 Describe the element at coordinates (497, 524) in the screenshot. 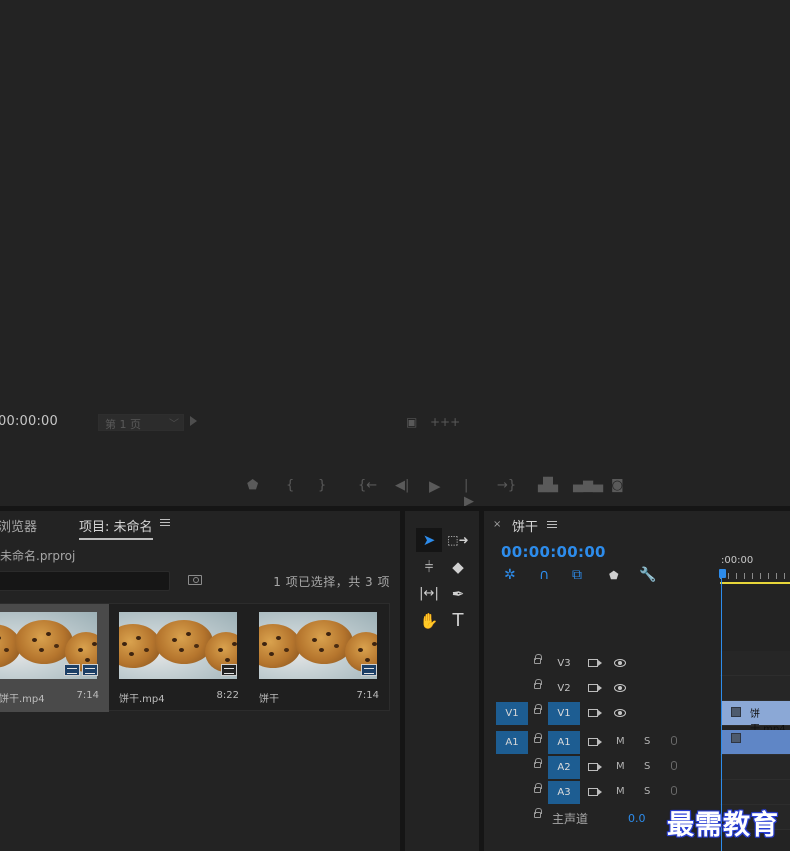

I see `close-icon: ×` at that location.